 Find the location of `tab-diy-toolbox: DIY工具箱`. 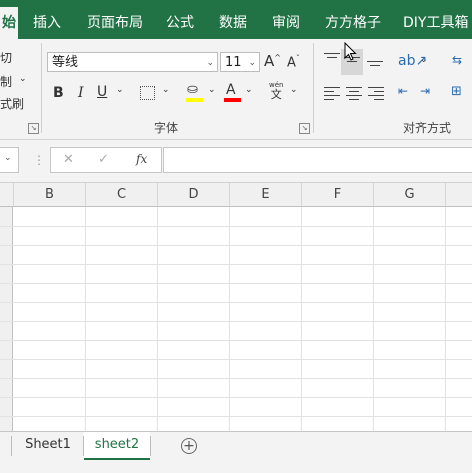

tab-diy-toolbox: DIY工具箱 is located at coordinates (435, 23).